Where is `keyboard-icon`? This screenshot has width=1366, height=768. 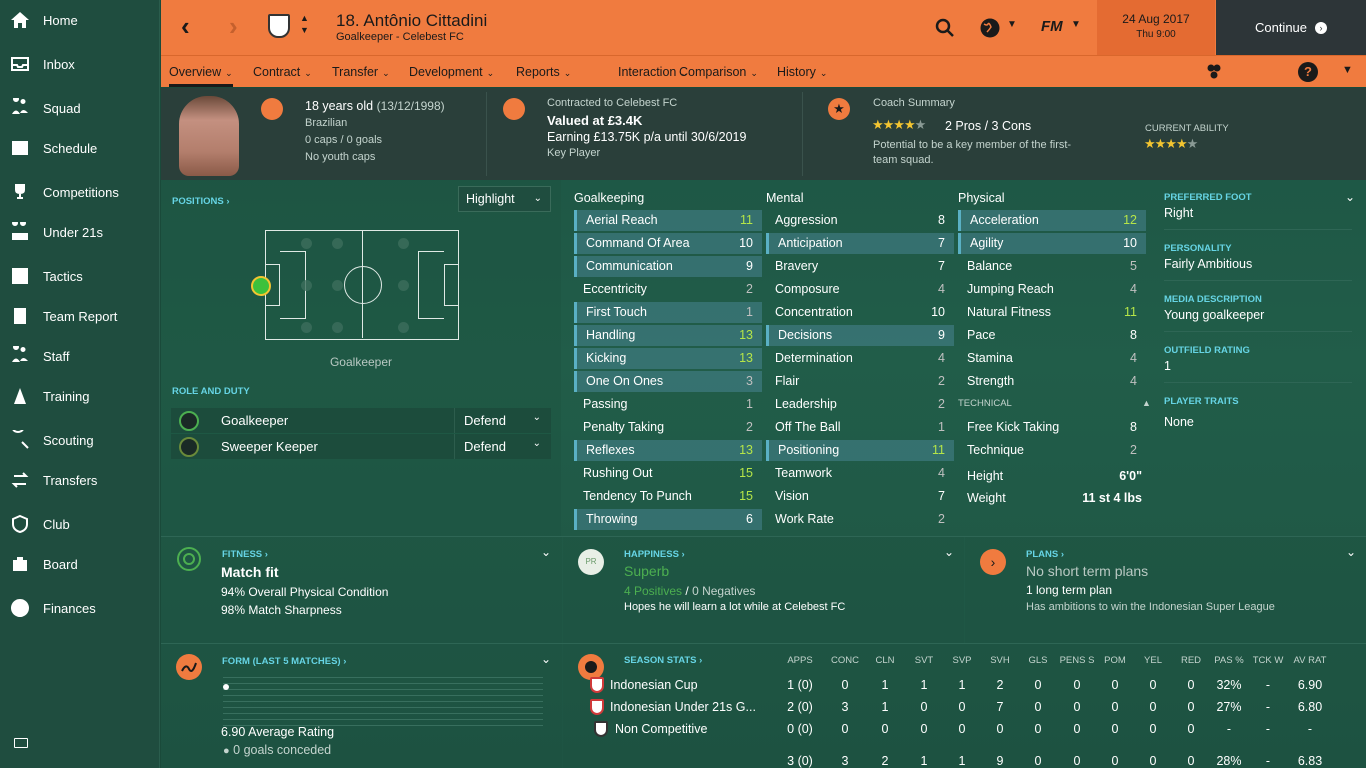 keyboard-icon is located at coordinates (21, 743).